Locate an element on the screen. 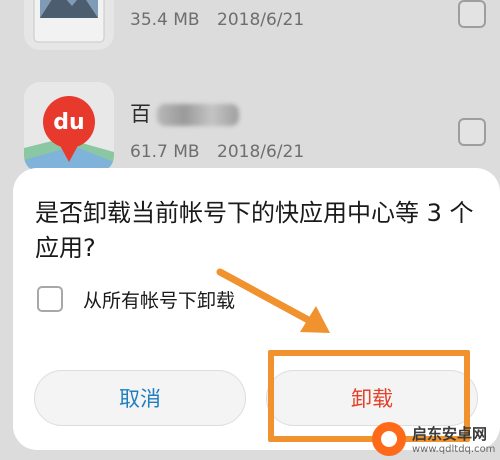 The height and width of the screenshot is (460, 500). watermark: 启东安卓网 www.qdltdq.com is located at coordinates (436, 439).